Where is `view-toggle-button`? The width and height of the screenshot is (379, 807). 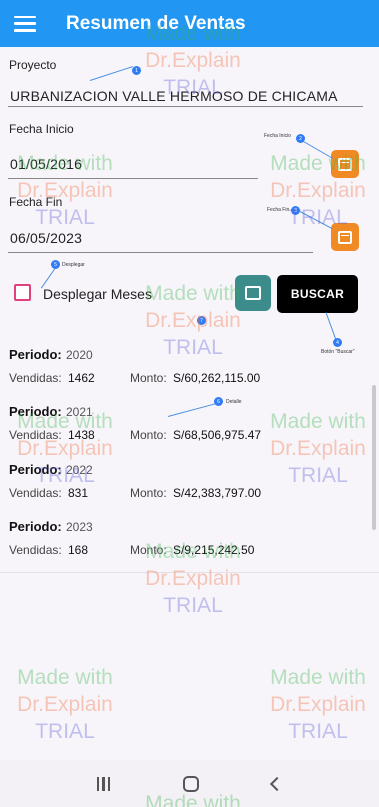
view-toggle-button is located at coordinates (253, 293).